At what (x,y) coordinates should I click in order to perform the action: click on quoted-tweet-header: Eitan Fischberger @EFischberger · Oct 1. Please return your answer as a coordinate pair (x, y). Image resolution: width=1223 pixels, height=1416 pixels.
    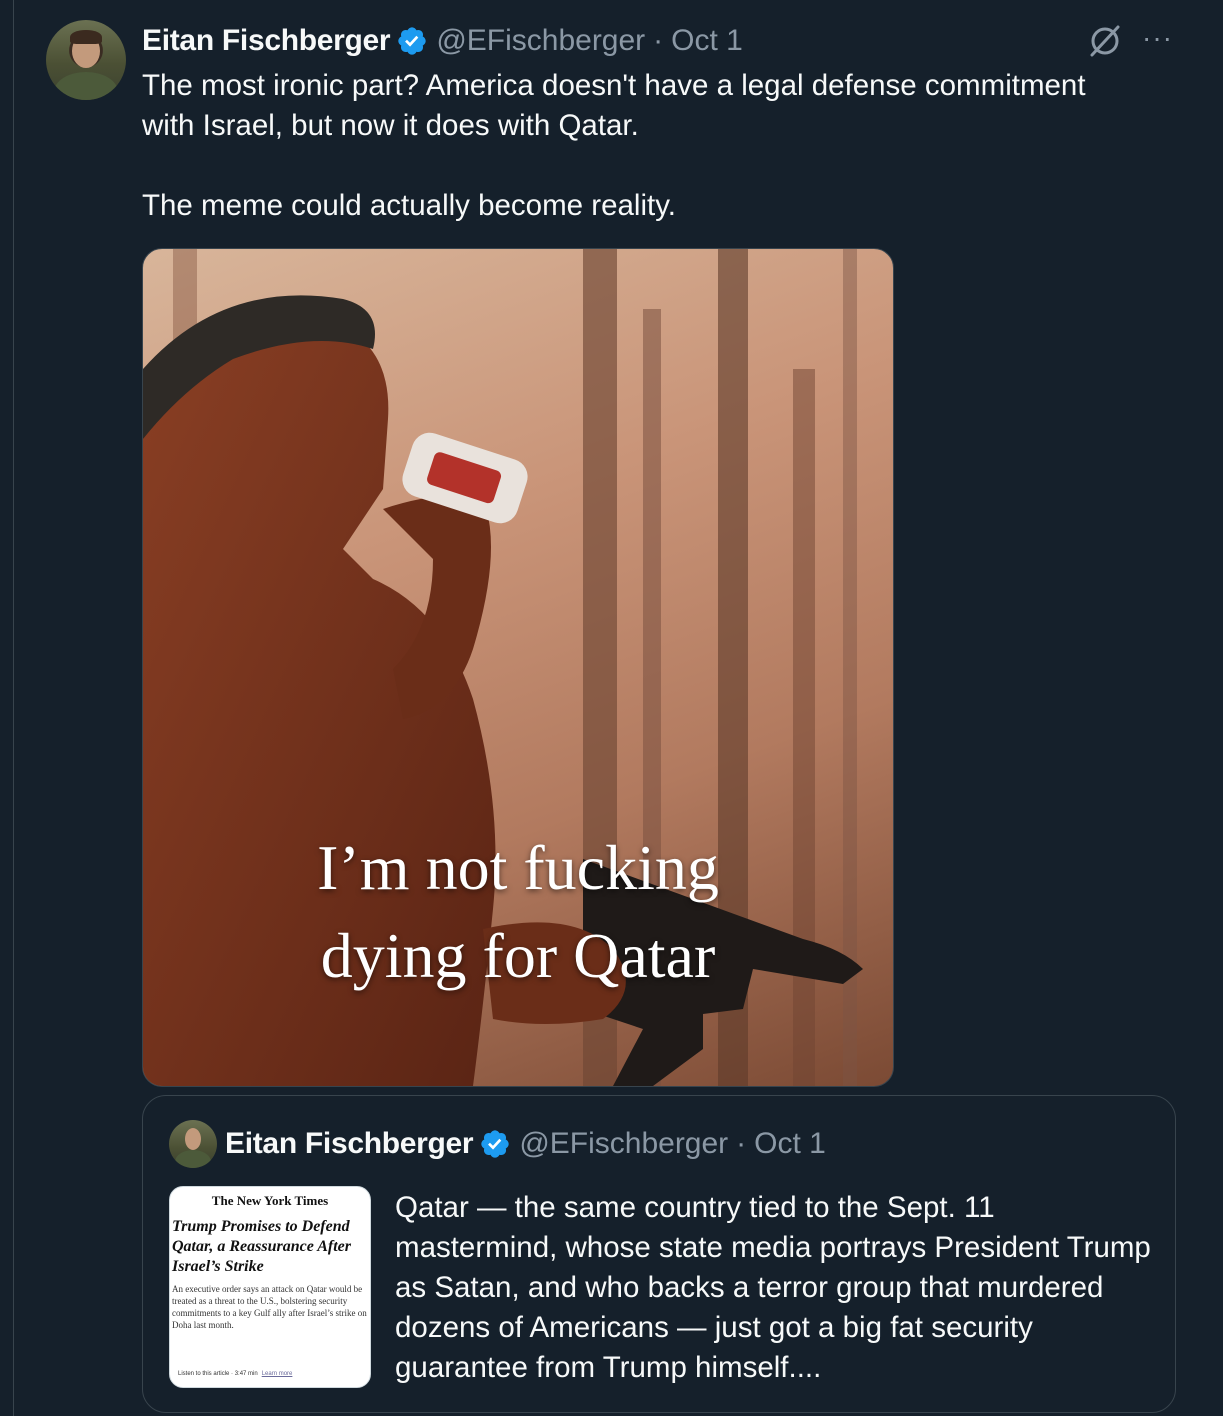
    Looking at the image, I should click on (525, 1144).